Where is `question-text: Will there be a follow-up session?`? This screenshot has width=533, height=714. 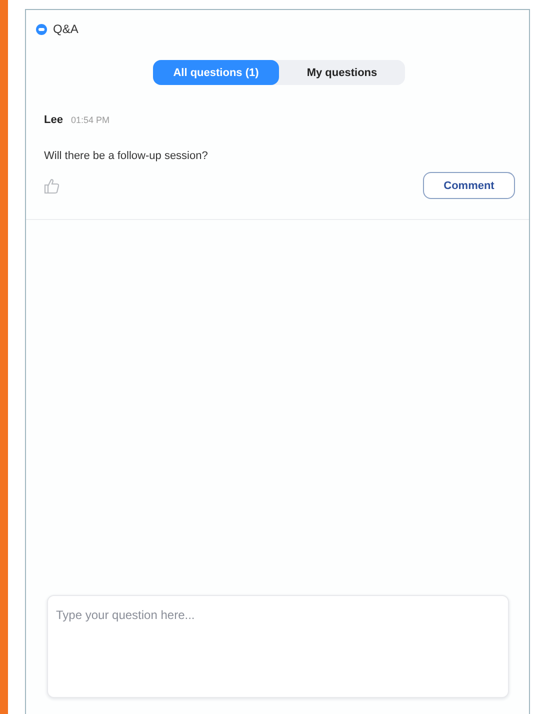
question-text: Will there be a follow-up session? is located at coordinates (126, 156).